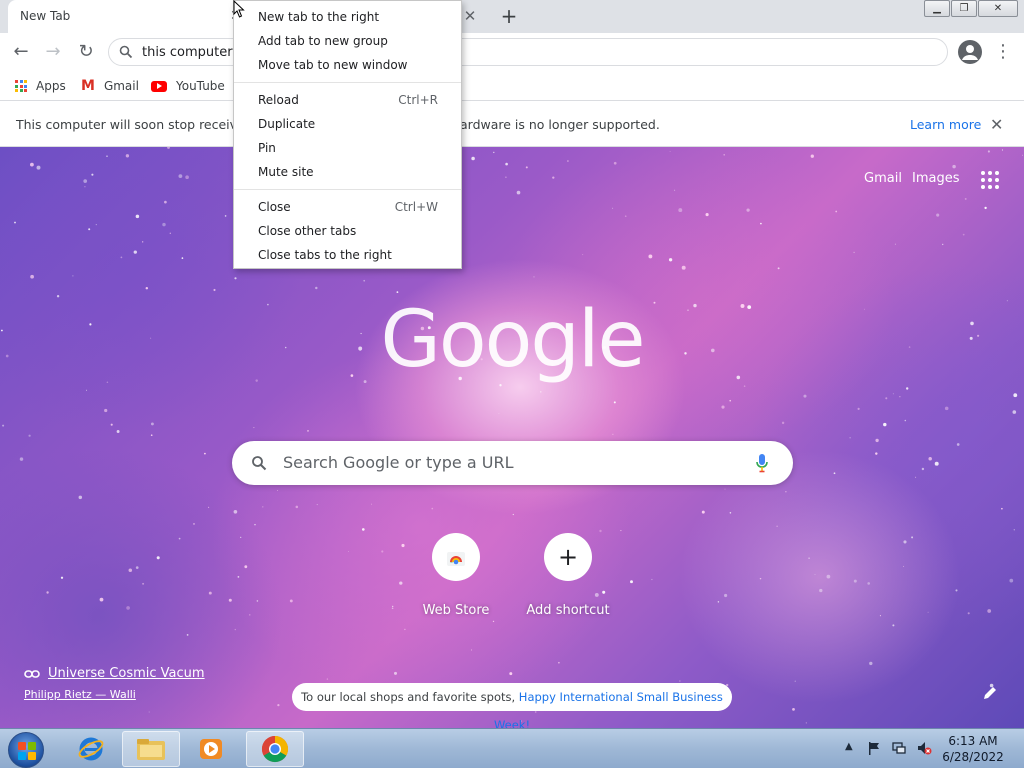 This screenshot has height=768, width=1024. I want to click on shortcut-web-store: Web Store, so click(456, 575).